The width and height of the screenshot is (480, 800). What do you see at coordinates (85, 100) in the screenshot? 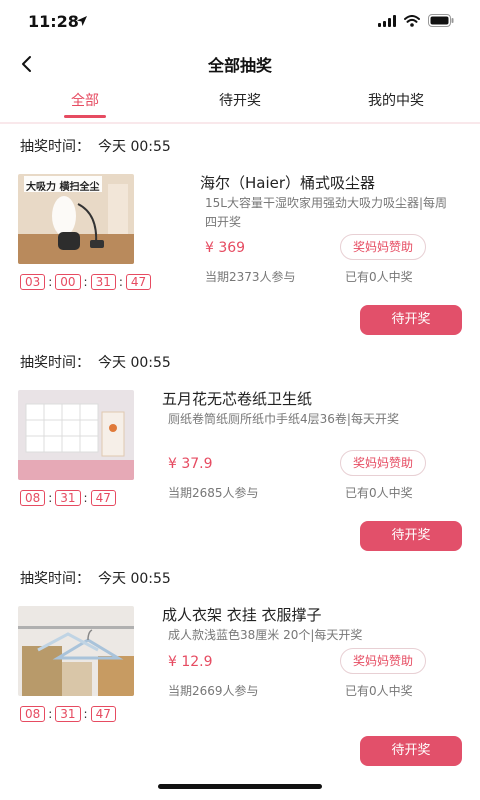
I see `tab-all: 全部` at bounding box center [85, 100].